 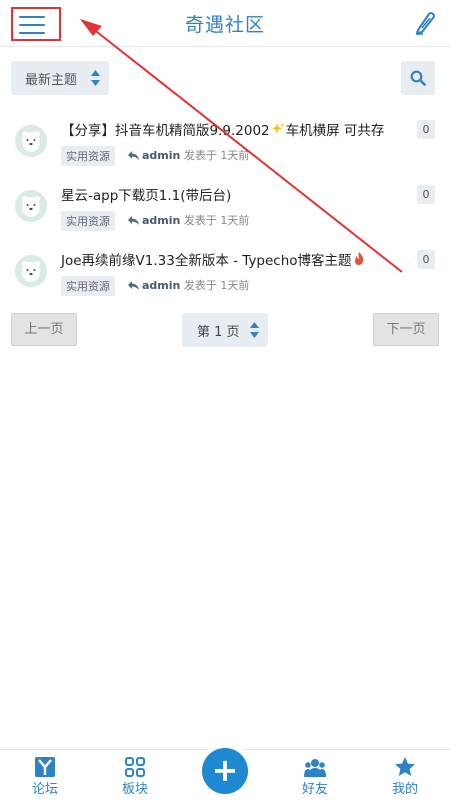 I want to click on search-icon, so click(x=418, y=78).